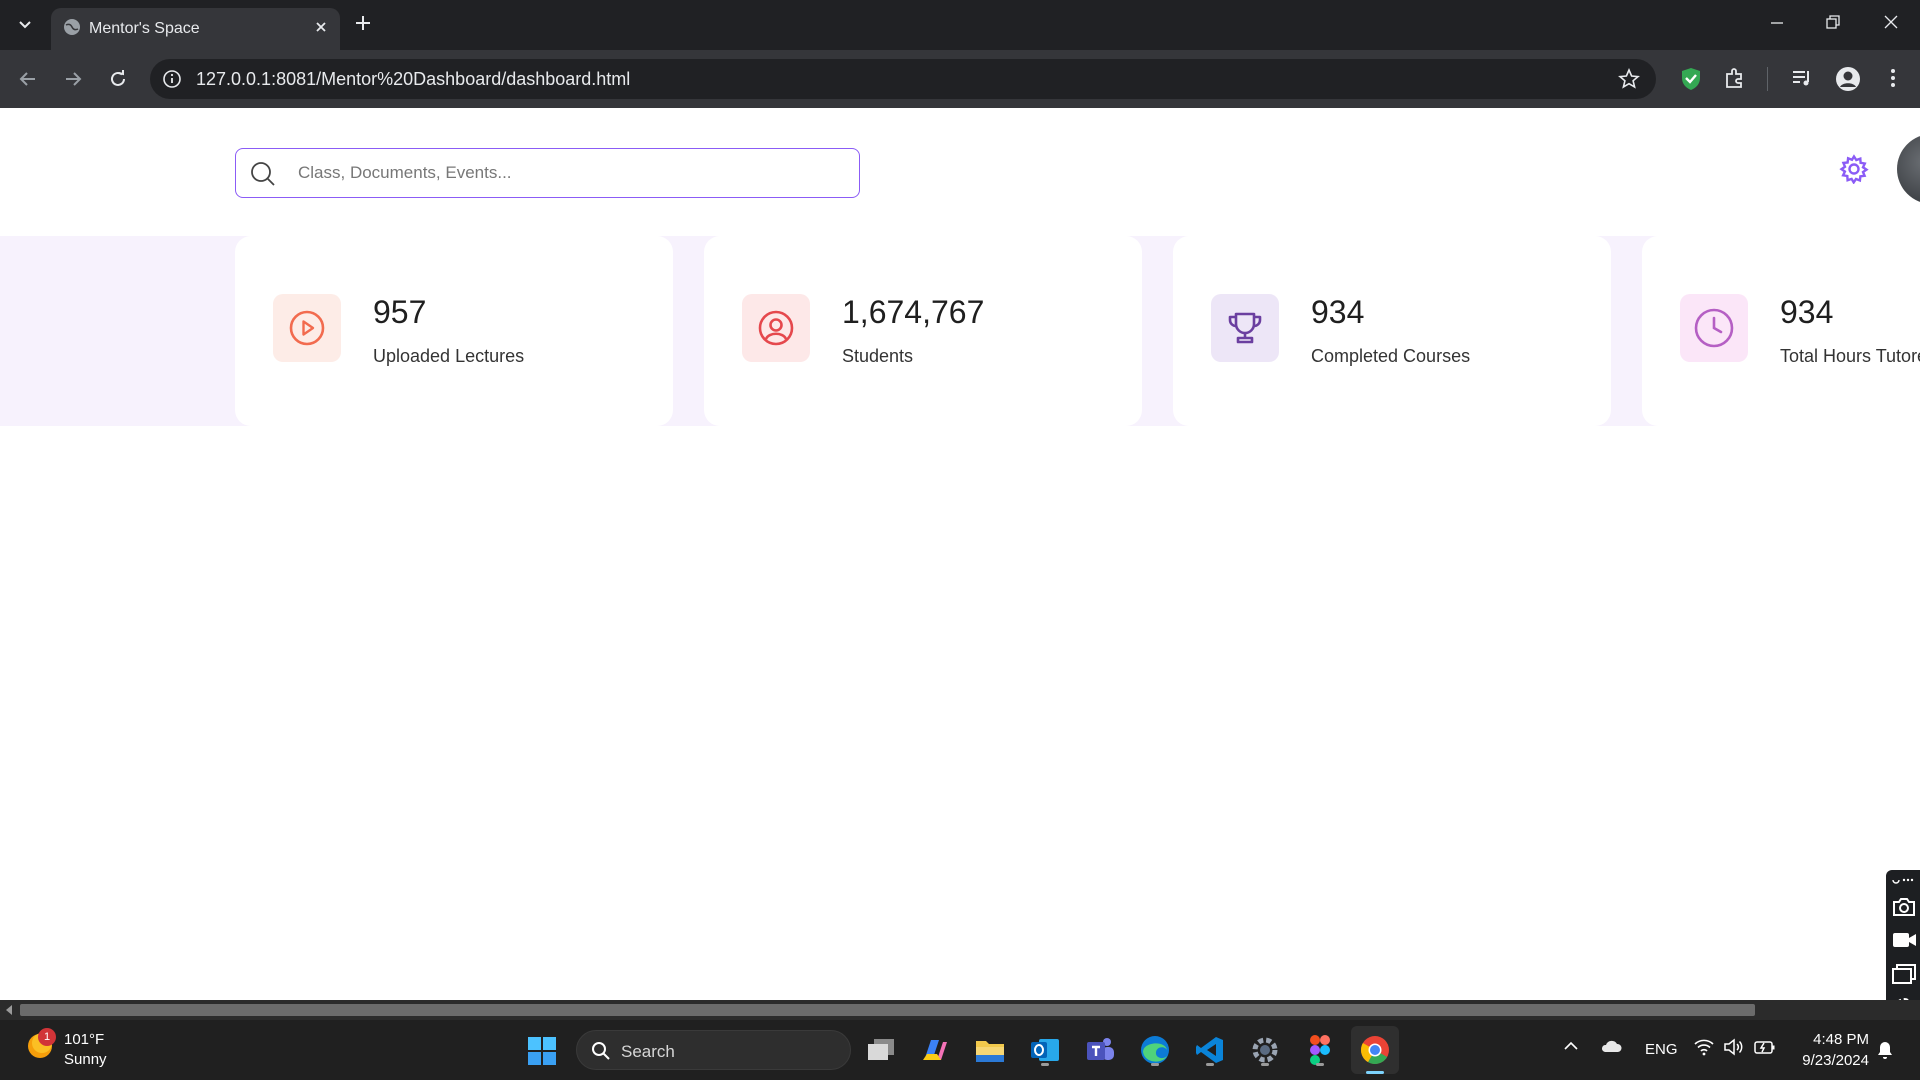  I want to click on back-button, so click(28, 79).